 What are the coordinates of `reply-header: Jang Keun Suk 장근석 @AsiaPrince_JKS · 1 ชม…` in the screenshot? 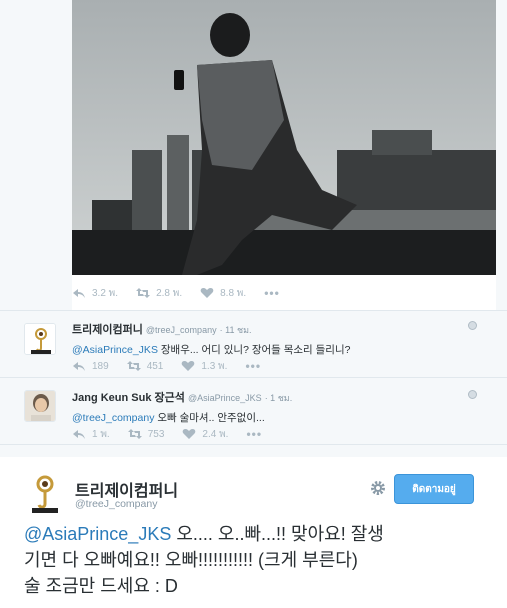 It's located at (277, 397).